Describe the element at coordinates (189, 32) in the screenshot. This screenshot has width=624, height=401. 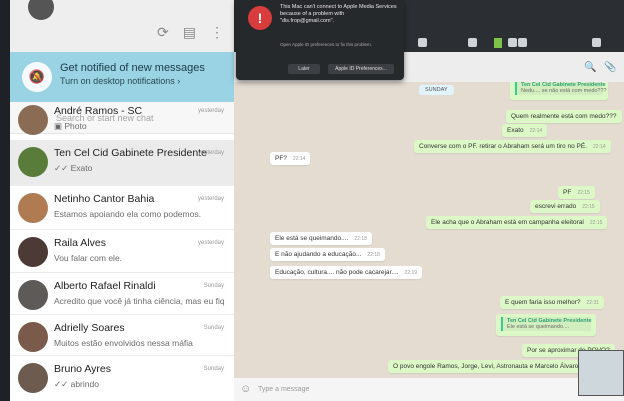
I see `new-chat-icon: ▤` at that location.